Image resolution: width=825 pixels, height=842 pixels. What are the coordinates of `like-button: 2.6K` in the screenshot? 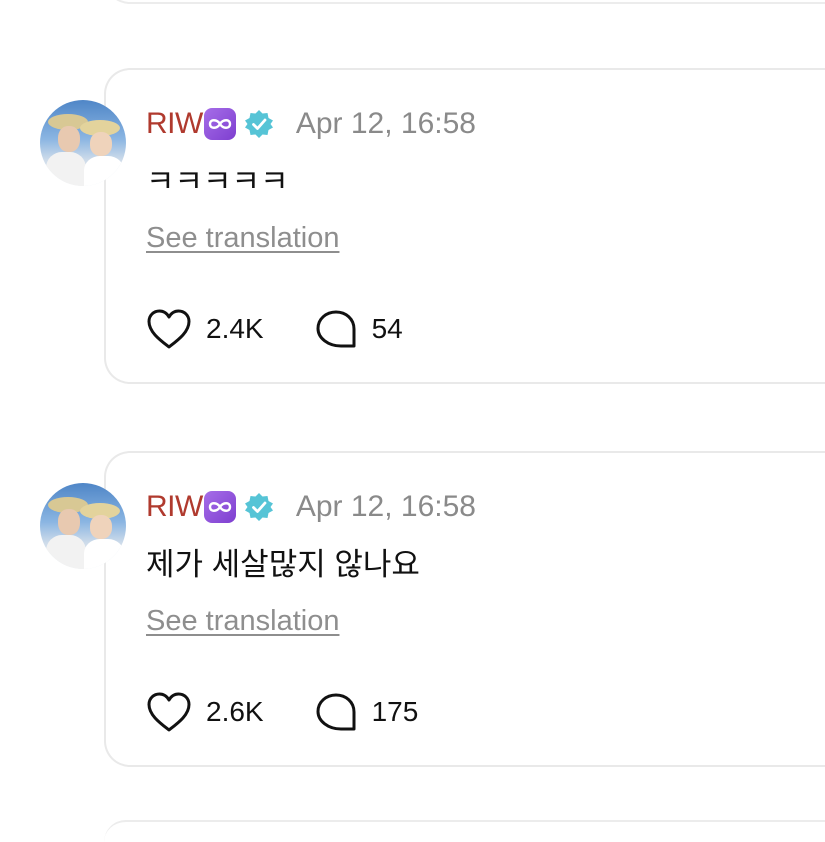 It's located at (205, 712).